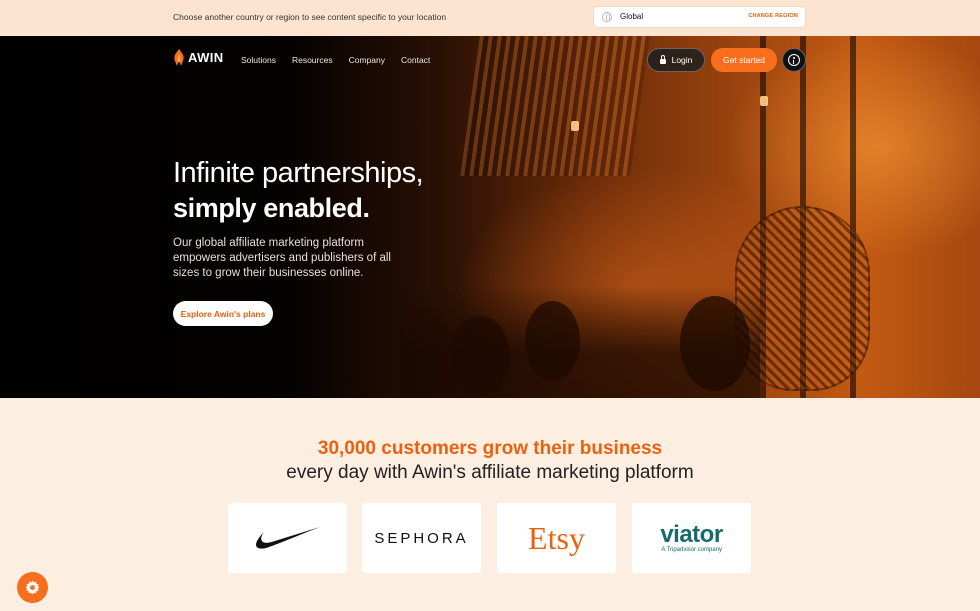 The width and height of the screenshot is (980, 611). I want to click on accessibility-button, so click(794, 60).